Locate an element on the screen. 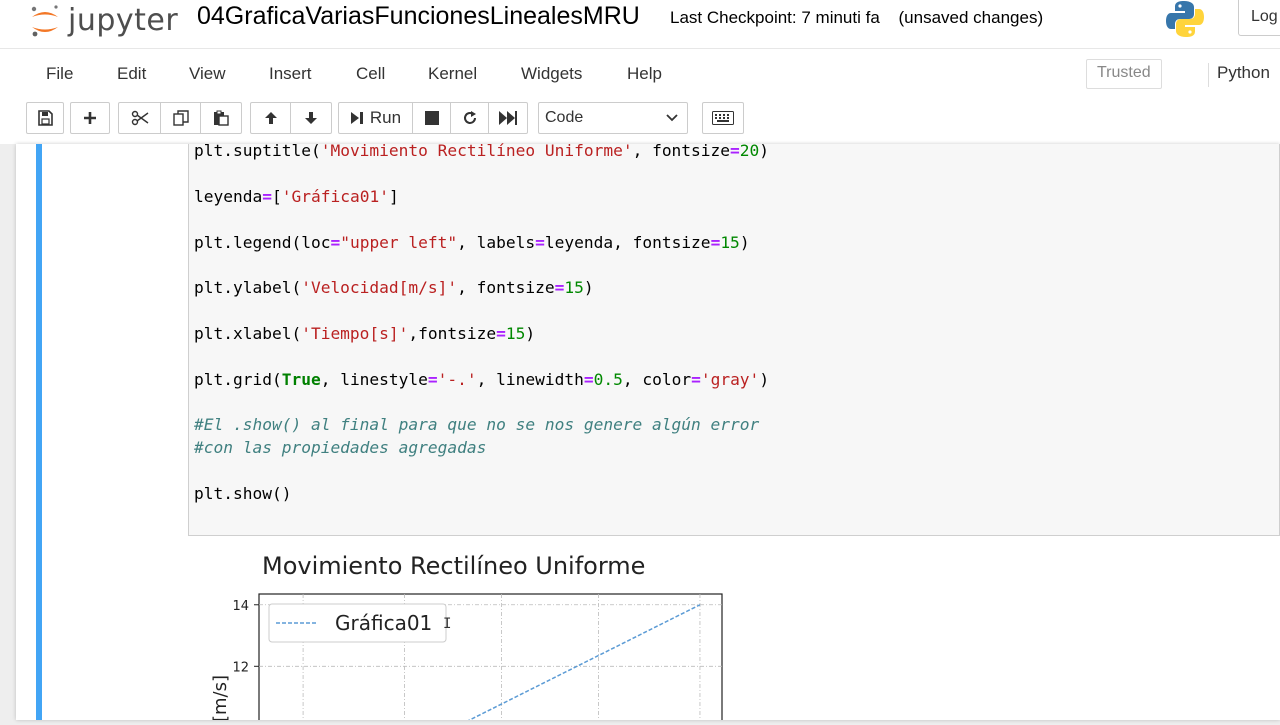  move-button-group is located at coordinates (291, 118).